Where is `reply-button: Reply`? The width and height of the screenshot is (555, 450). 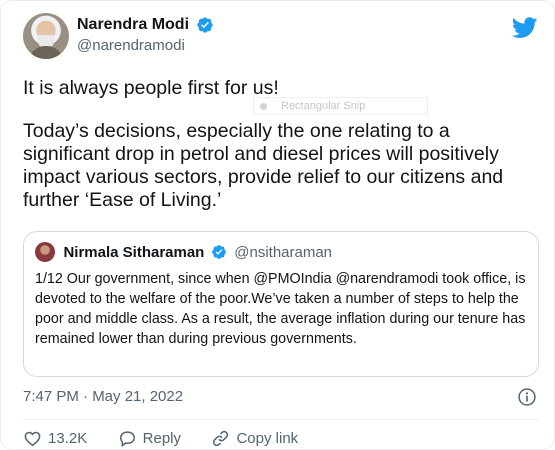 reply-button: Reply is located at coordinates (149, 438).